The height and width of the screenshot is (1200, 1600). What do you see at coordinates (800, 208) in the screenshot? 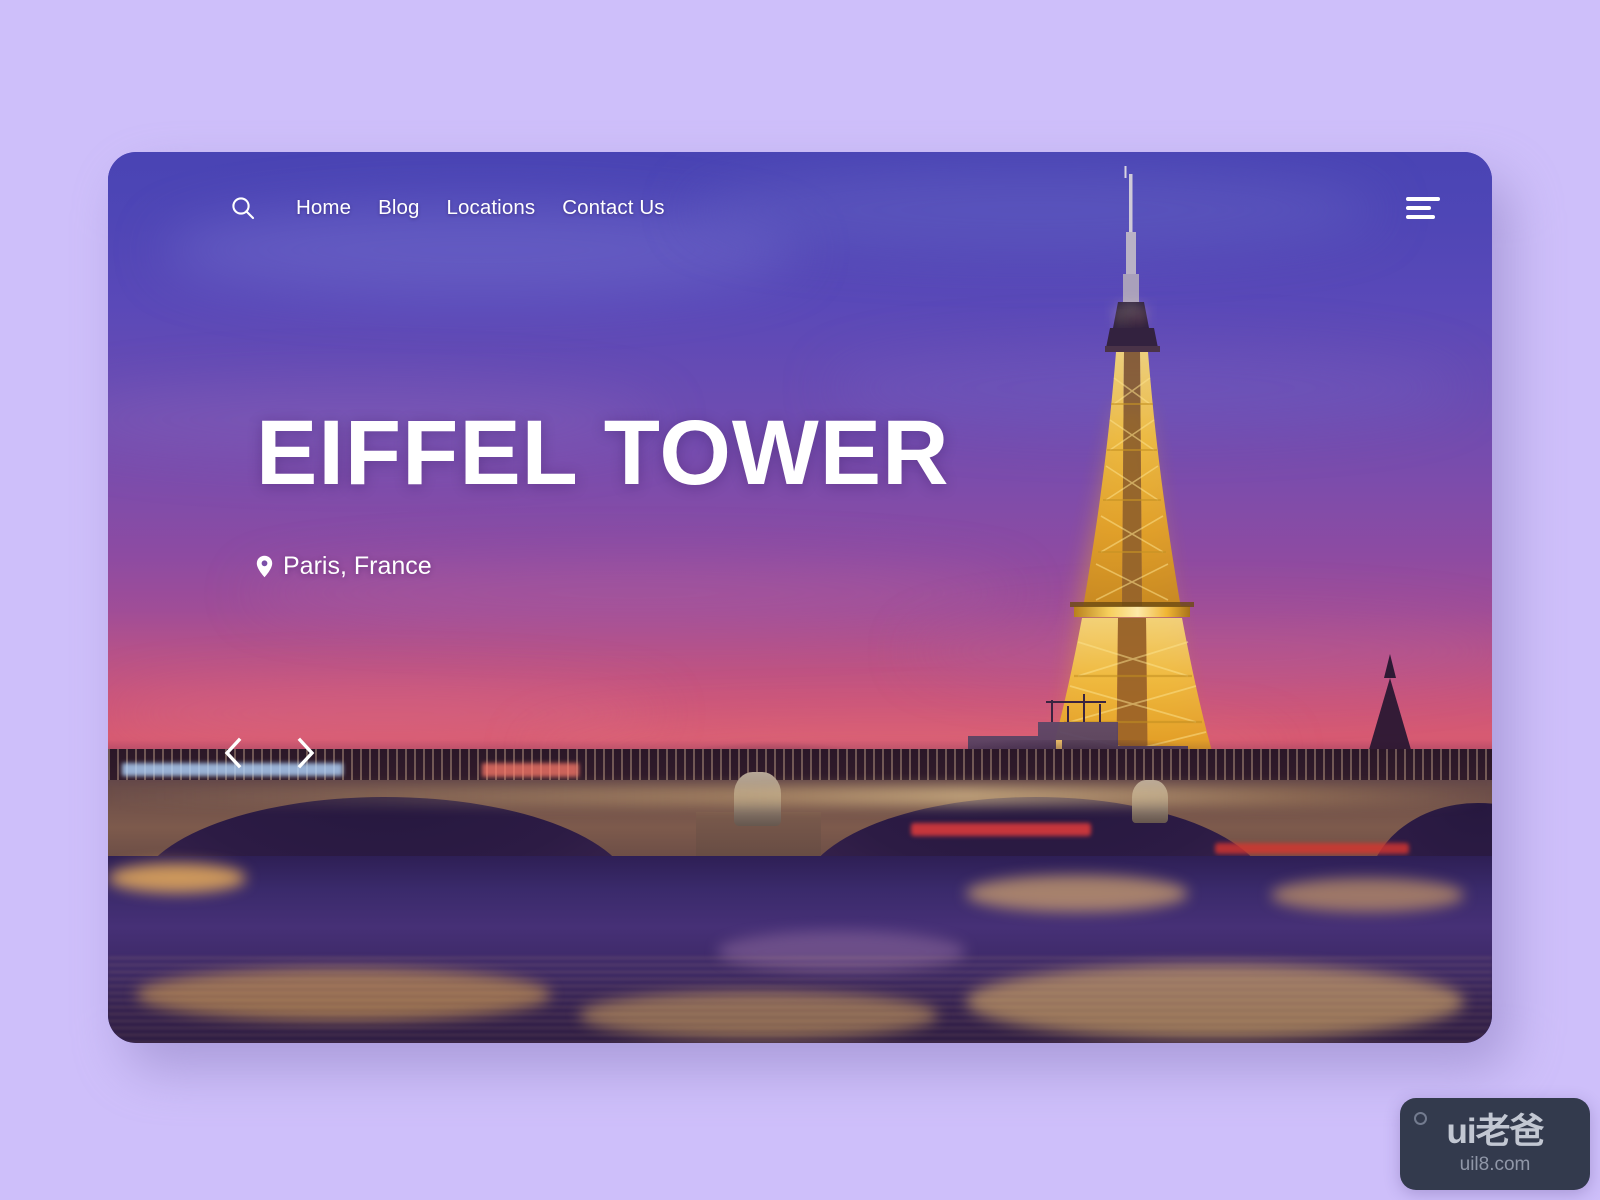
I see `navbar: Home Blog Locations Contact Us` at bounding box center [800, 208].